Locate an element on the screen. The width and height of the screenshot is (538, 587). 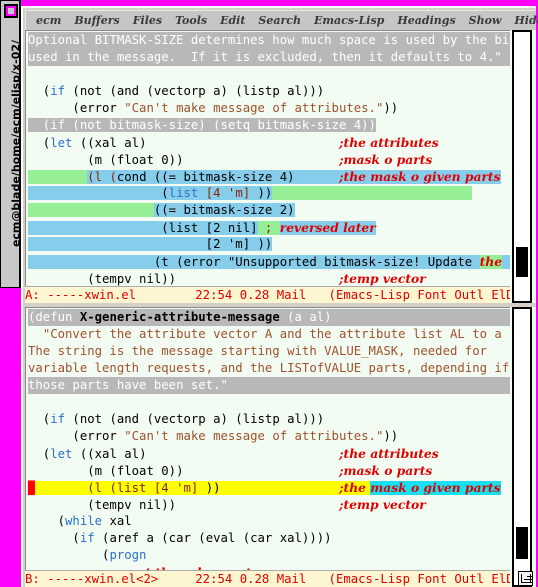
menu-item-hide: Hide is located at coordinates (526, 20).